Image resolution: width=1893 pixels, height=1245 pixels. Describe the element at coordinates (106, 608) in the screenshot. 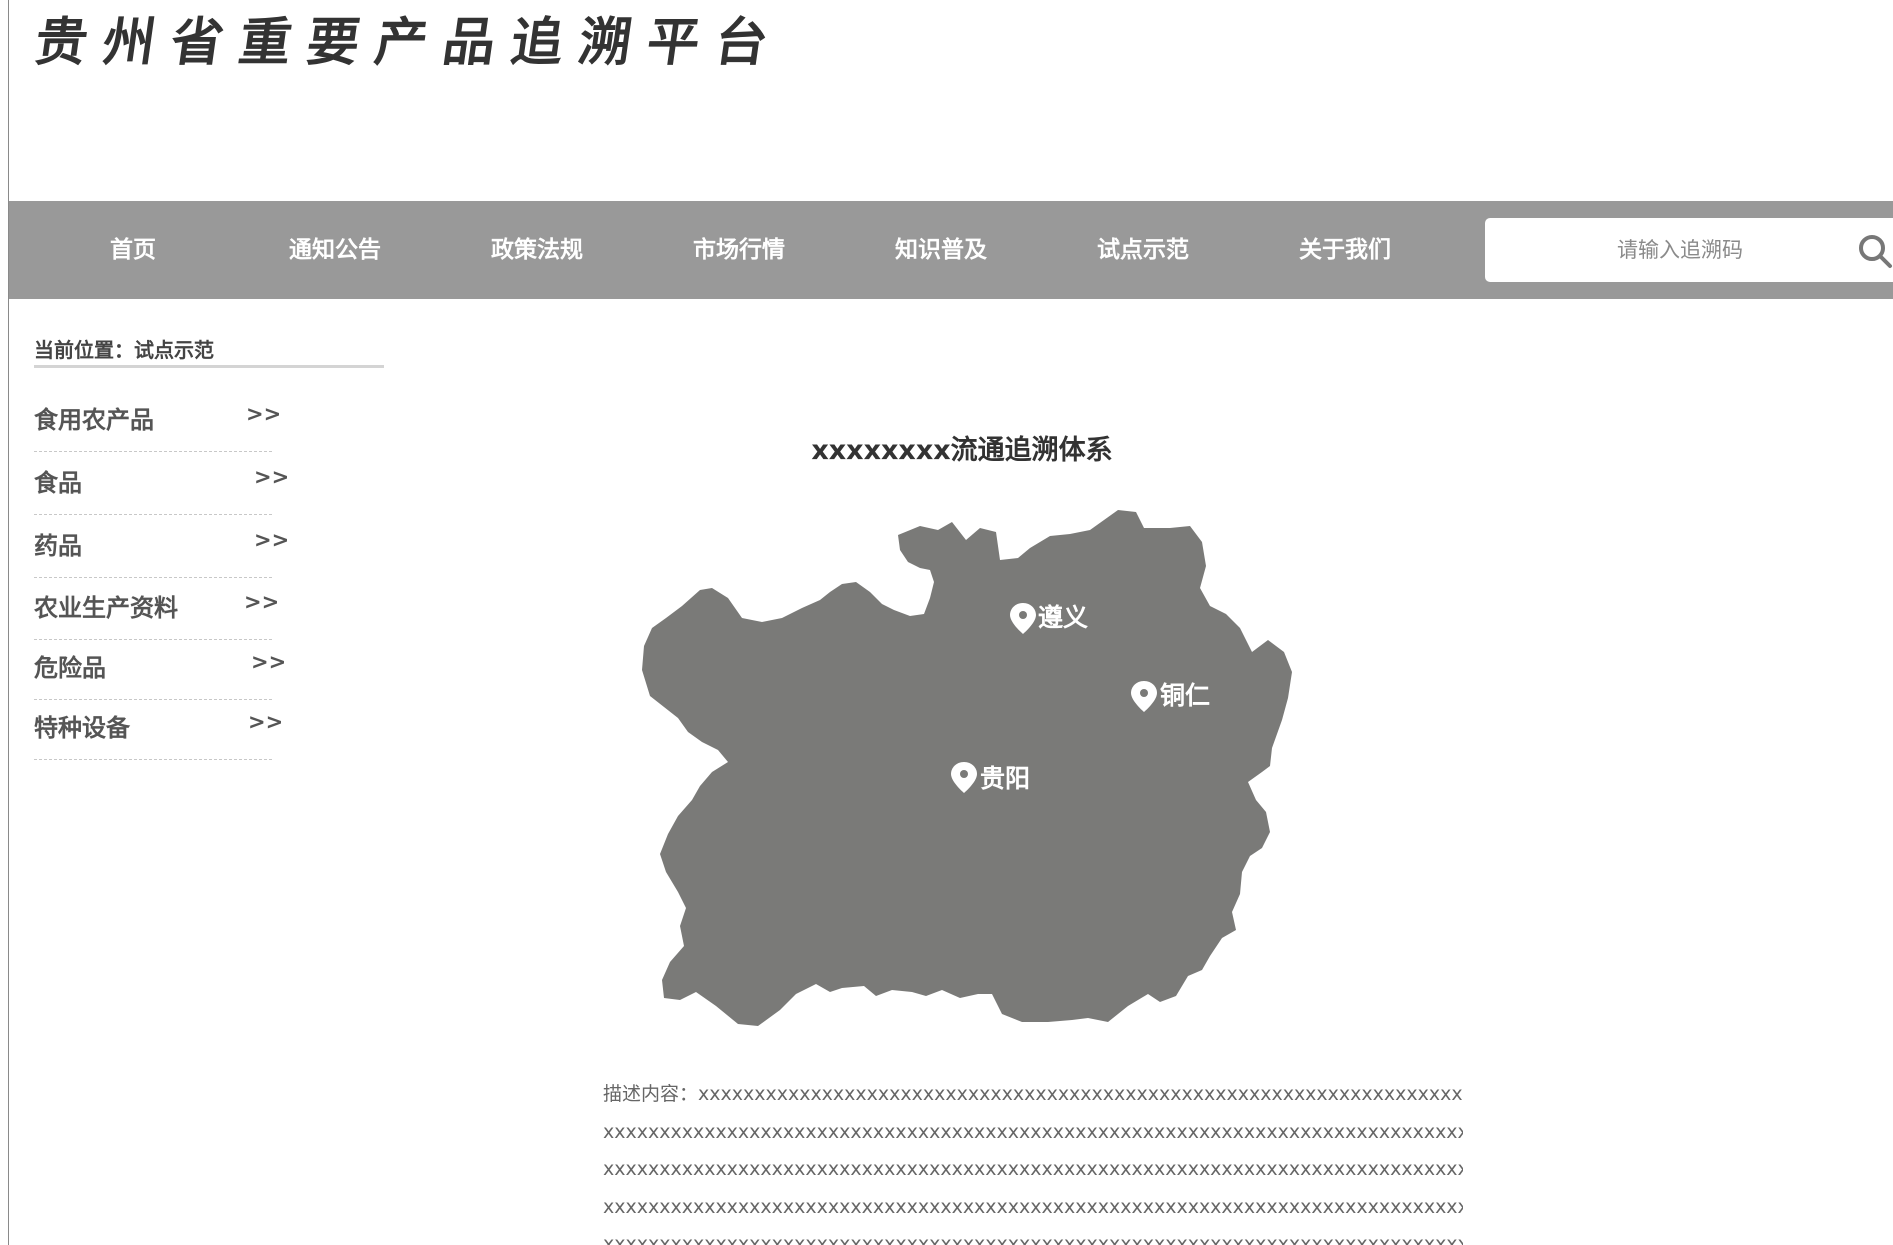

I see `sidebar-item-label: 农业生产资料` at that location.